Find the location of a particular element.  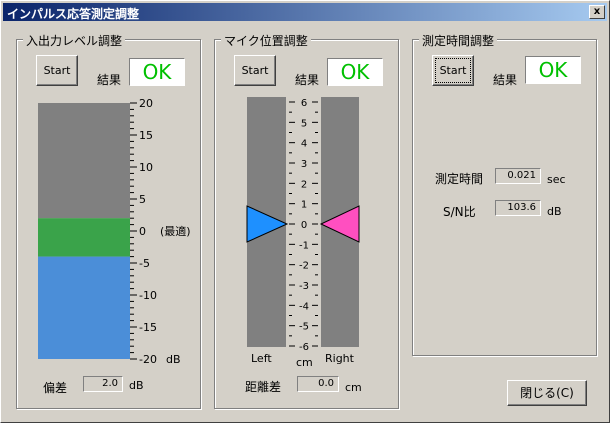

timing-result-label: 結果 is located at coordinates (505, 80).